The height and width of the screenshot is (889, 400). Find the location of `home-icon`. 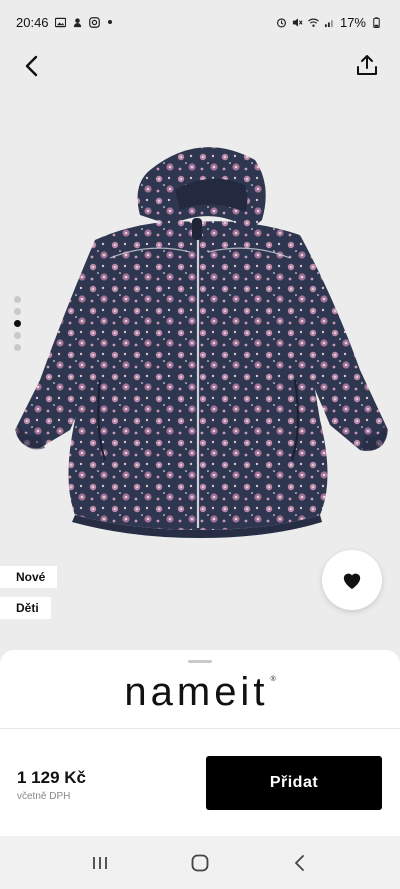

home-icon is located at coordinates (200, 862).